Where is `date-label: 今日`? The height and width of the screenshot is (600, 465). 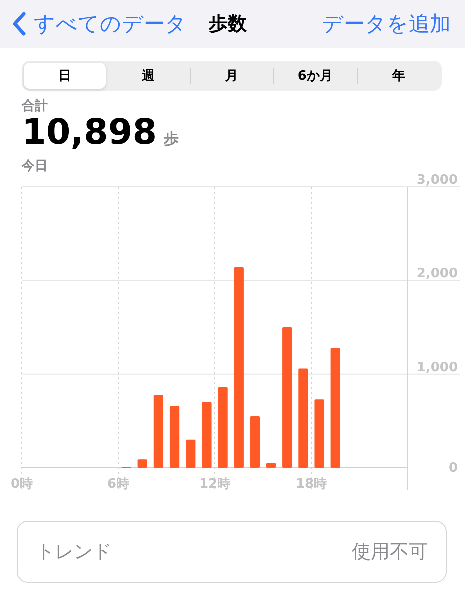
date-label: 今日 is located at coordinates (35, 166).